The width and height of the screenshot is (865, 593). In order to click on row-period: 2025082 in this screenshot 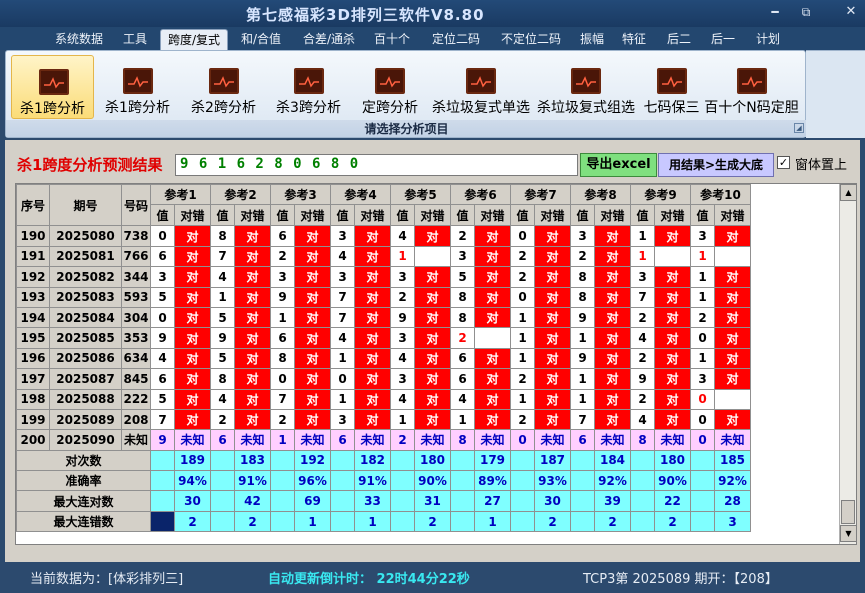, I will do `click(85, 277)`.